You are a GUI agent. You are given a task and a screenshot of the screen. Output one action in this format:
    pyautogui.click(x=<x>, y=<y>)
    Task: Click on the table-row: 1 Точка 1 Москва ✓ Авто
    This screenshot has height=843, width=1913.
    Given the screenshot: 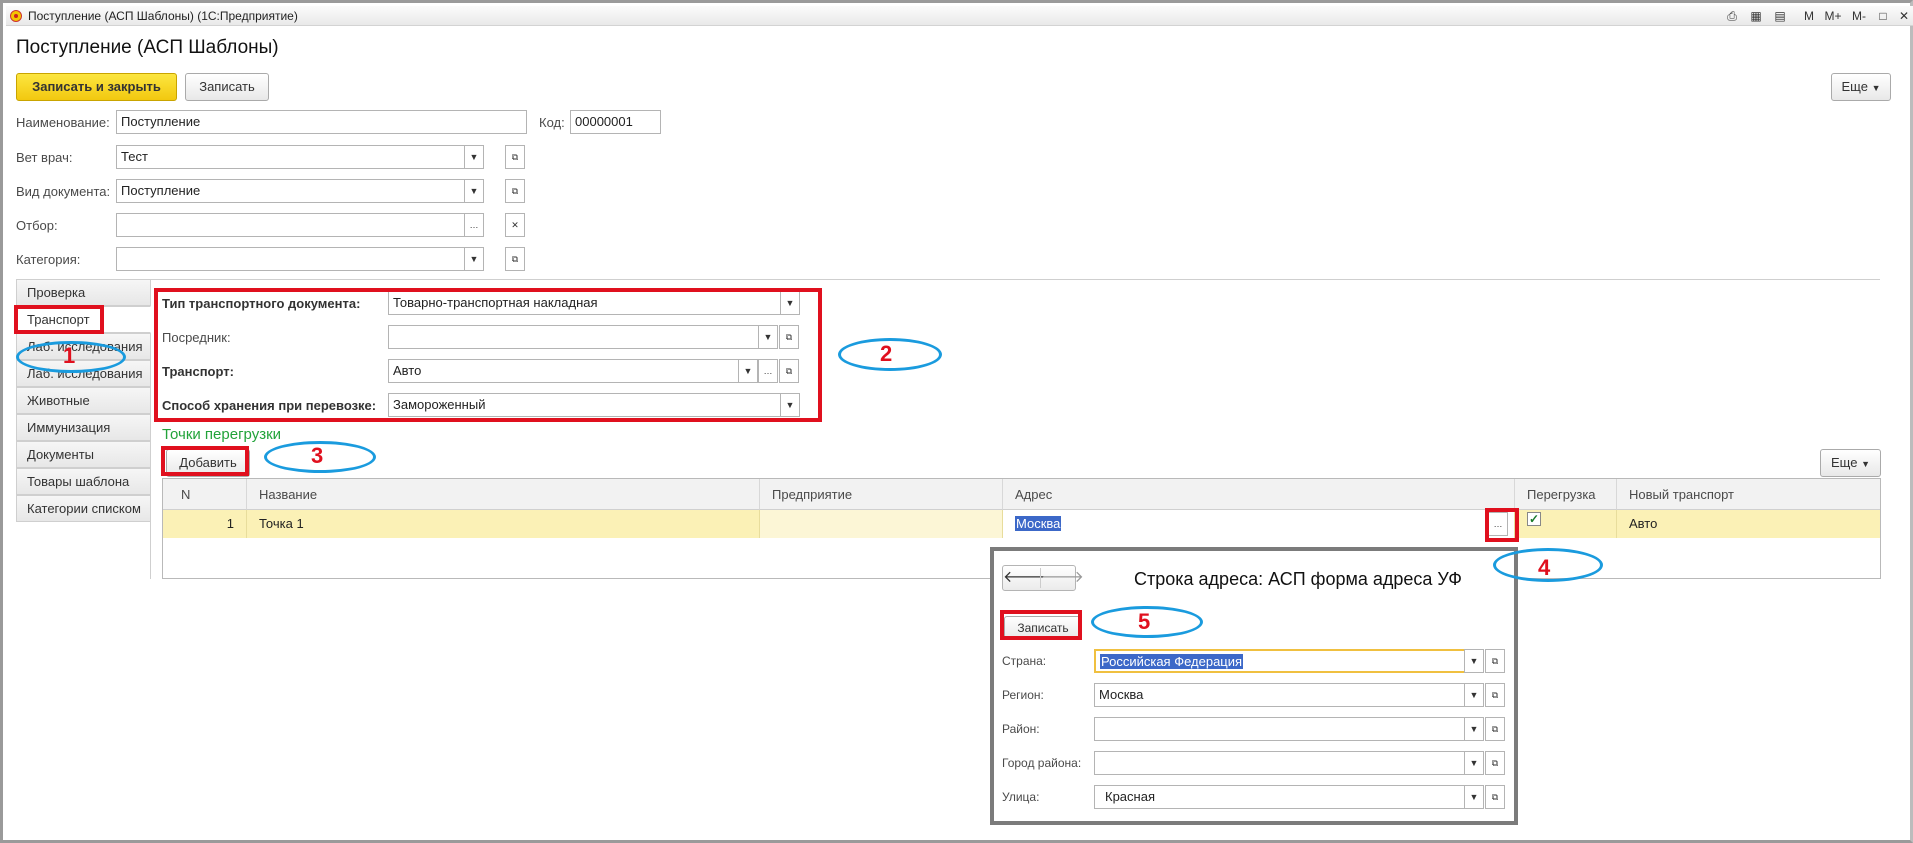 What is the action you would take?
    pyautogui.click(x=1021, y=524)
    